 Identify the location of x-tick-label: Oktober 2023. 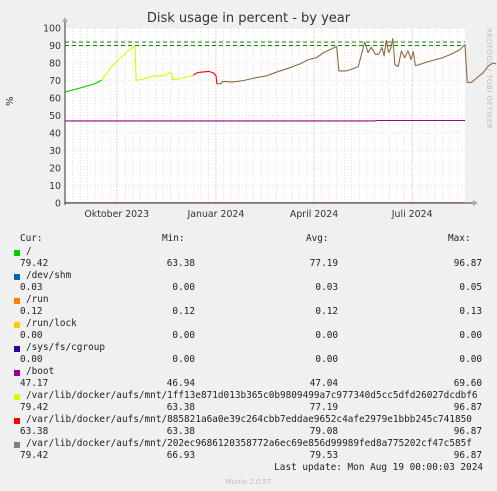
(116, 214).